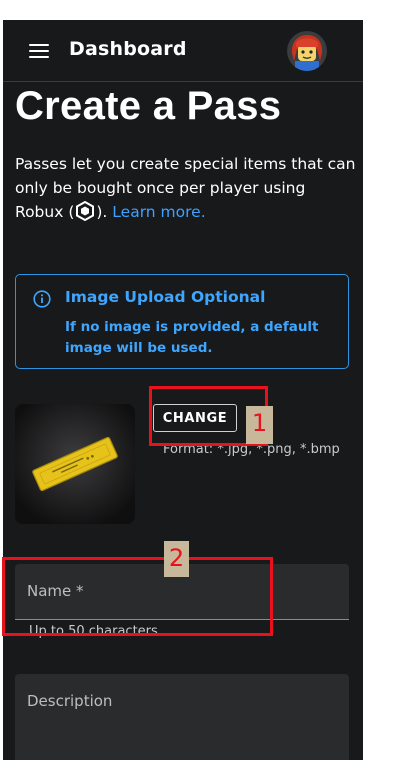 This screenshot has width=413, height=760. I want to click on name-input-label: Name *, so click(55, 591).